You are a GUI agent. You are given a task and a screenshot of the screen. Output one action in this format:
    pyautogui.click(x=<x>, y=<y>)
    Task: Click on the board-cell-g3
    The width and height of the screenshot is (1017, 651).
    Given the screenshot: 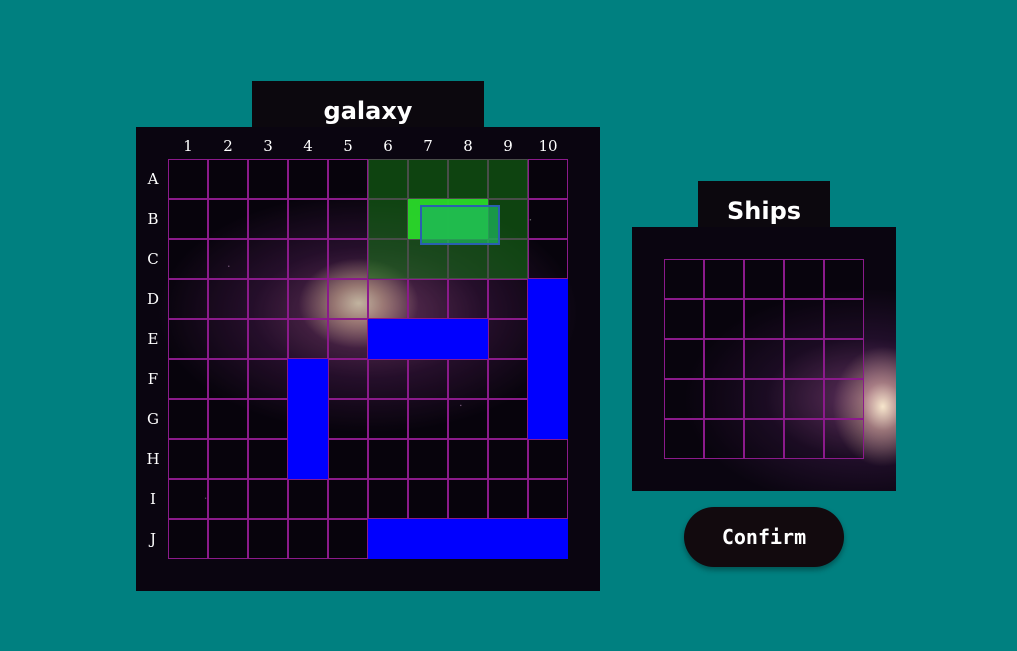 What is the action you would take?
    pyautogui.click(x=268, y=419)
    